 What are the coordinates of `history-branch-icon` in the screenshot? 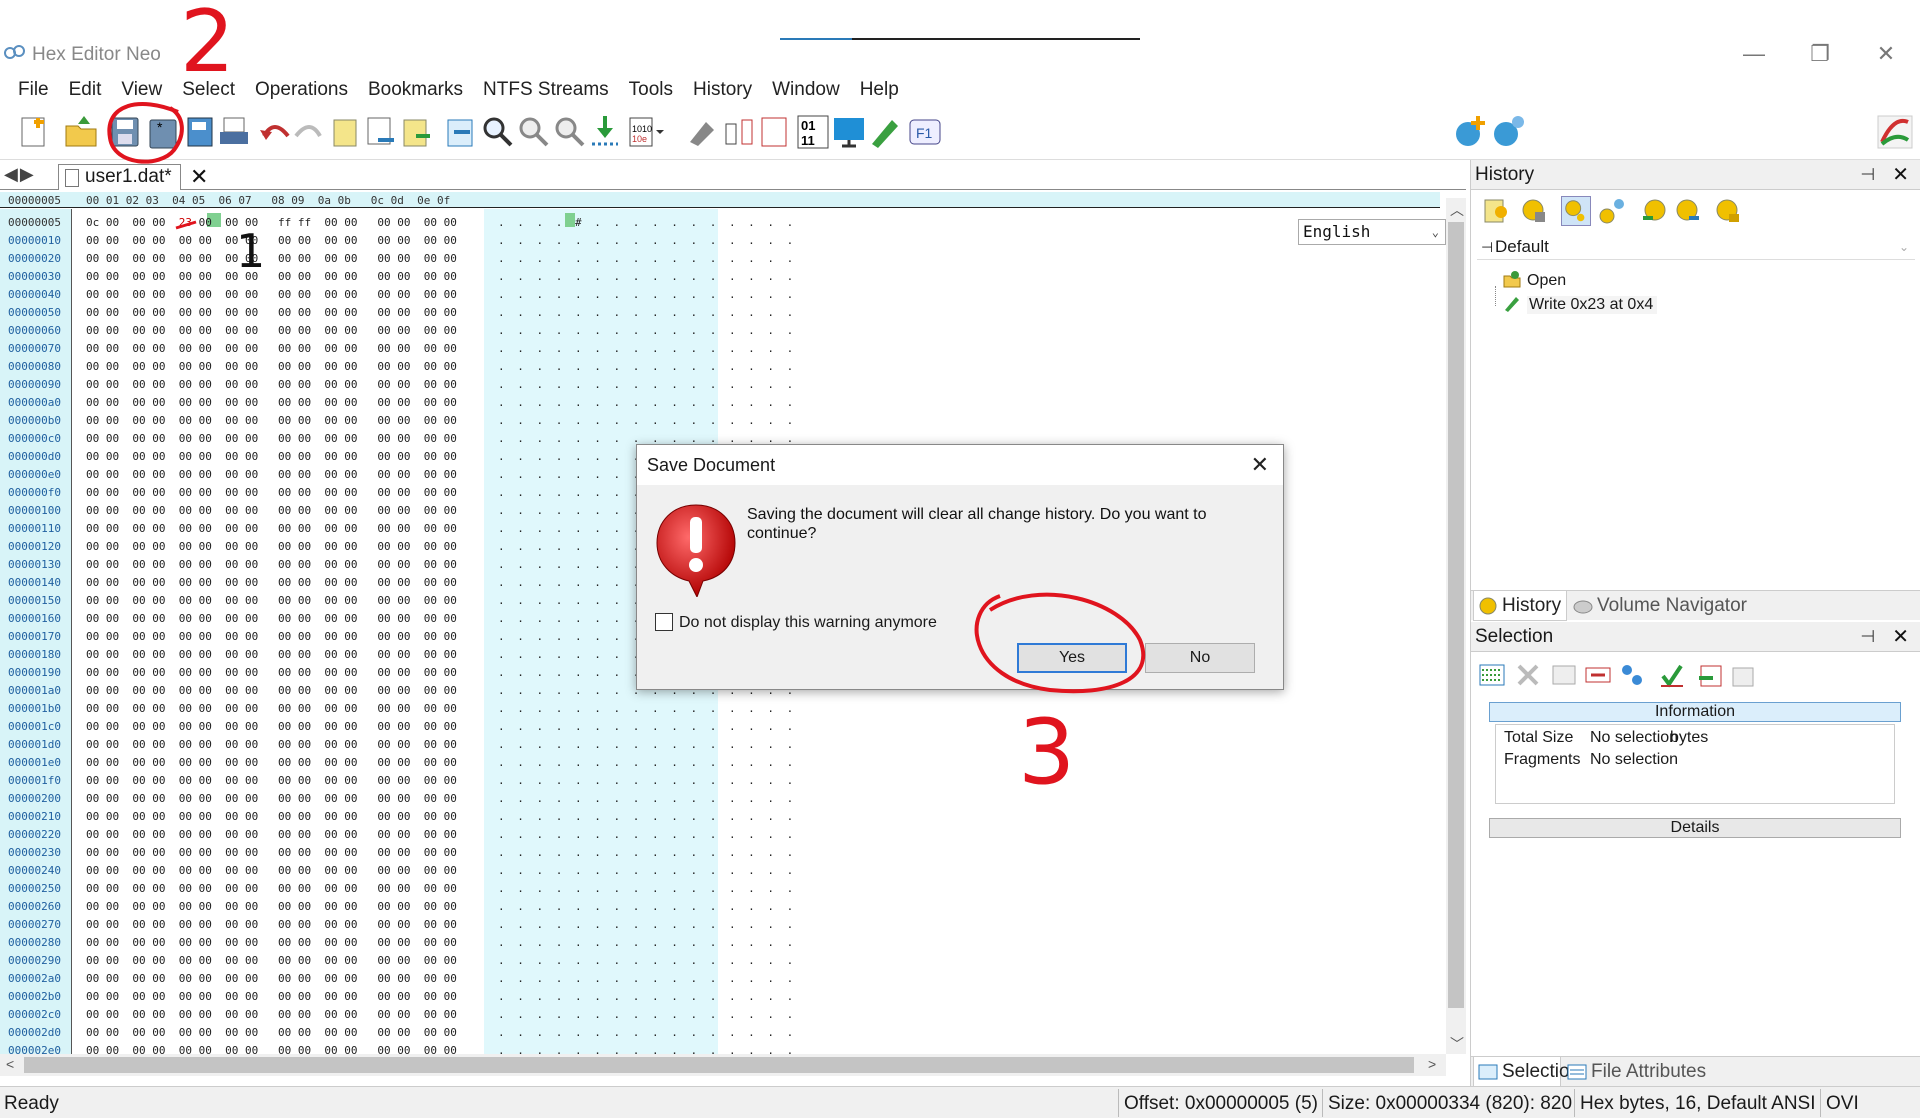 It's located at (1612, 211).